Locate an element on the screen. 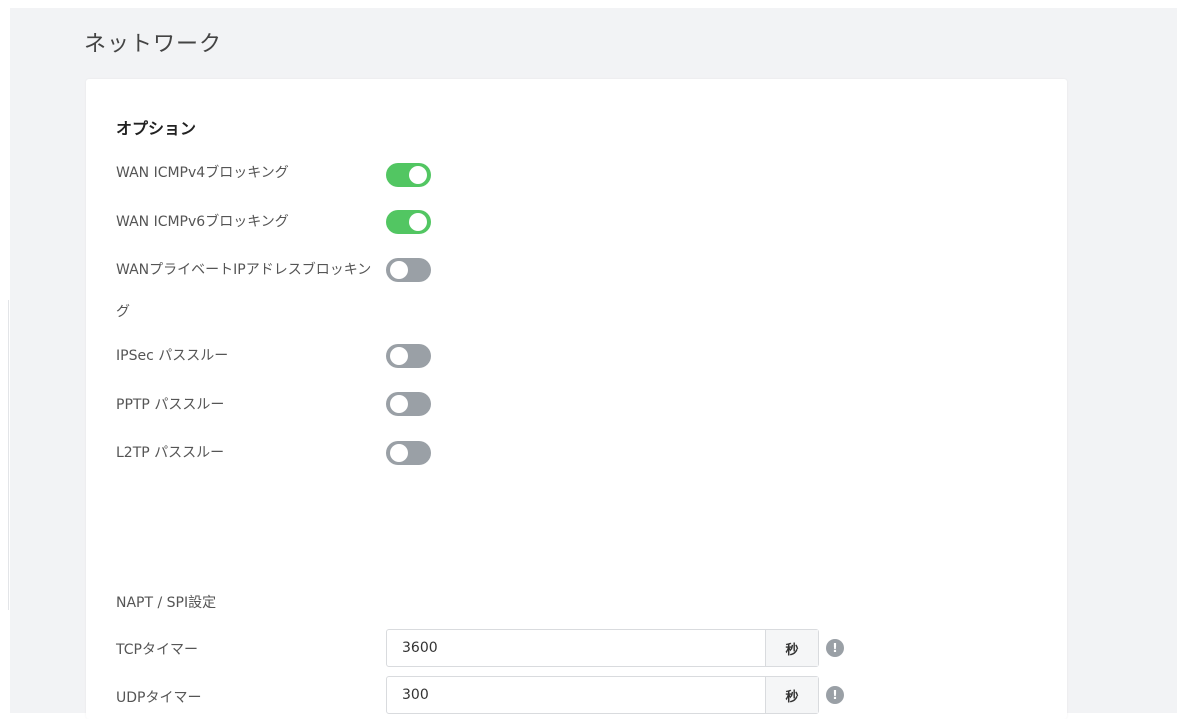 The height and width of the screenshot is (719, 1177). udp-timer-input-group: 秒 is located at coordinates (602, 695).